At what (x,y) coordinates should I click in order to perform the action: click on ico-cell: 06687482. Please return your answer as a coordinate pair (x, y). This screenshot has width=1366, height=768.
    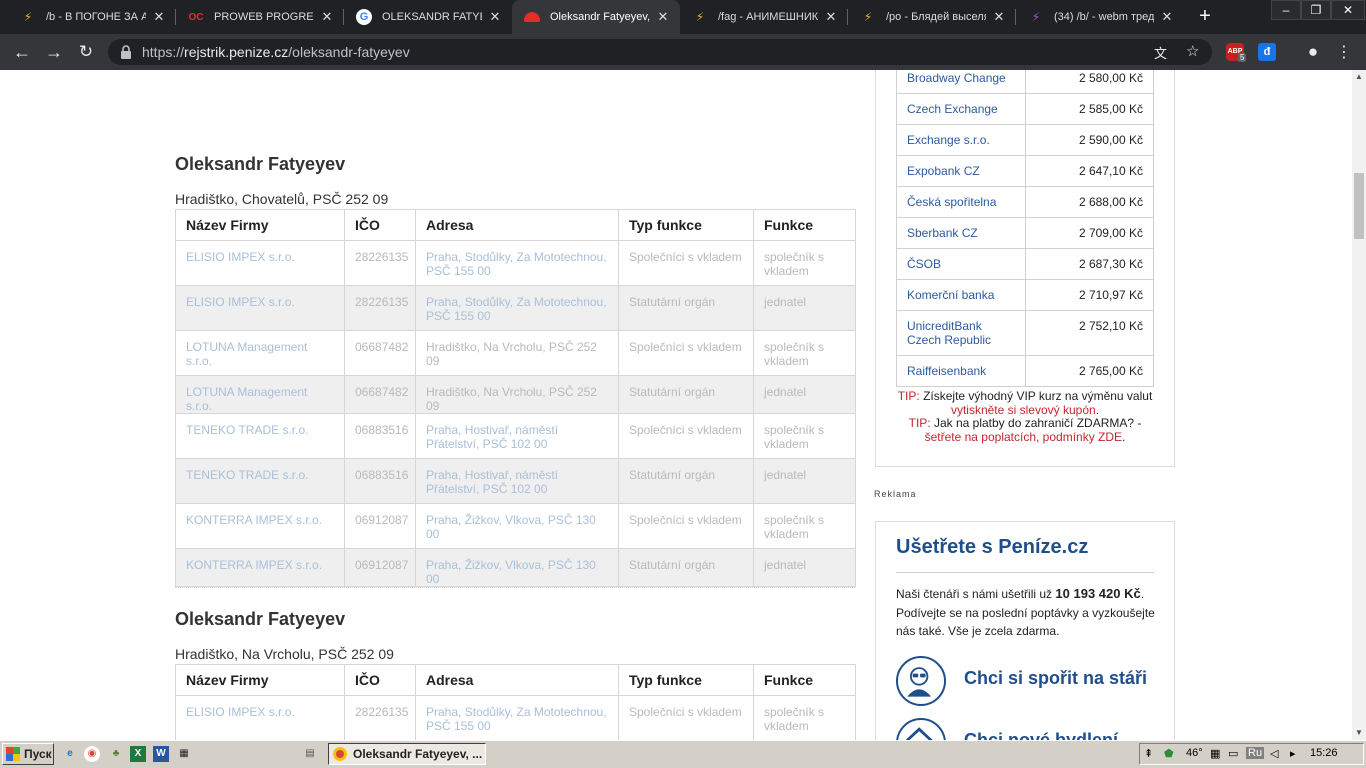
    Looking at the image, I should click on (380, 353).